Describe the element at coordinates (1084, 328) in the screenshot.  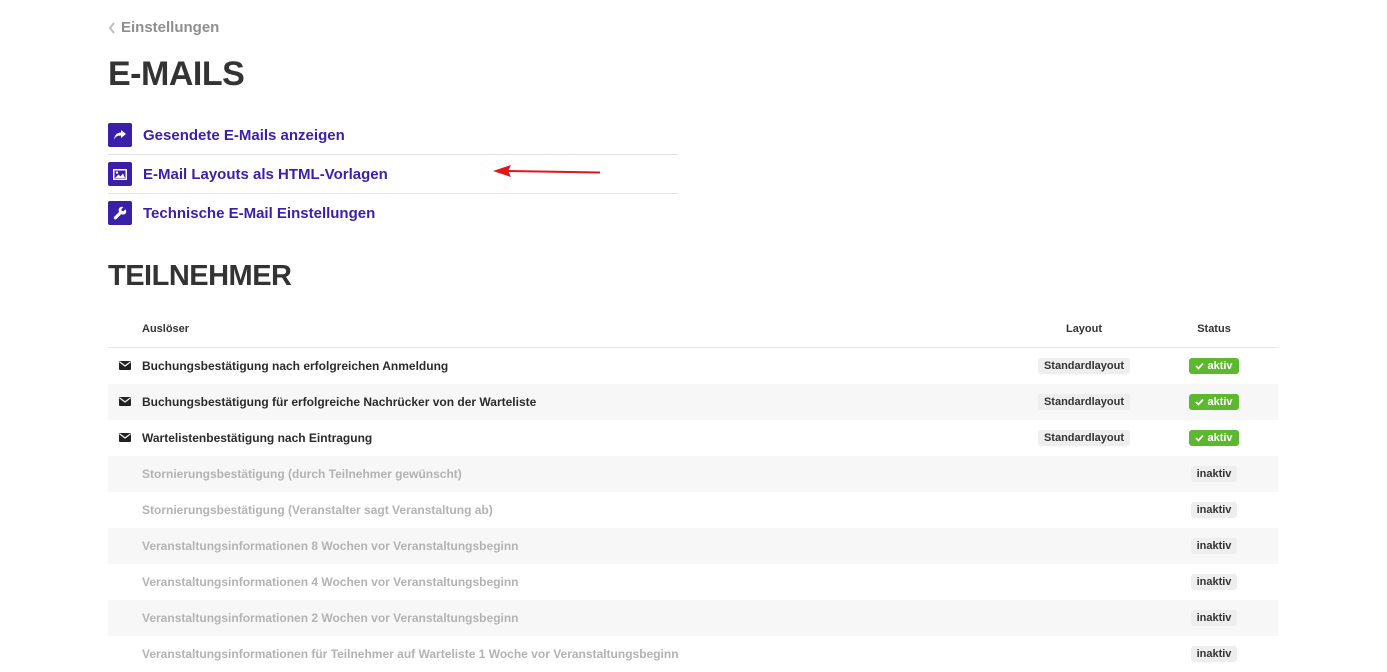
I see `header-layout: Layout` at that location.